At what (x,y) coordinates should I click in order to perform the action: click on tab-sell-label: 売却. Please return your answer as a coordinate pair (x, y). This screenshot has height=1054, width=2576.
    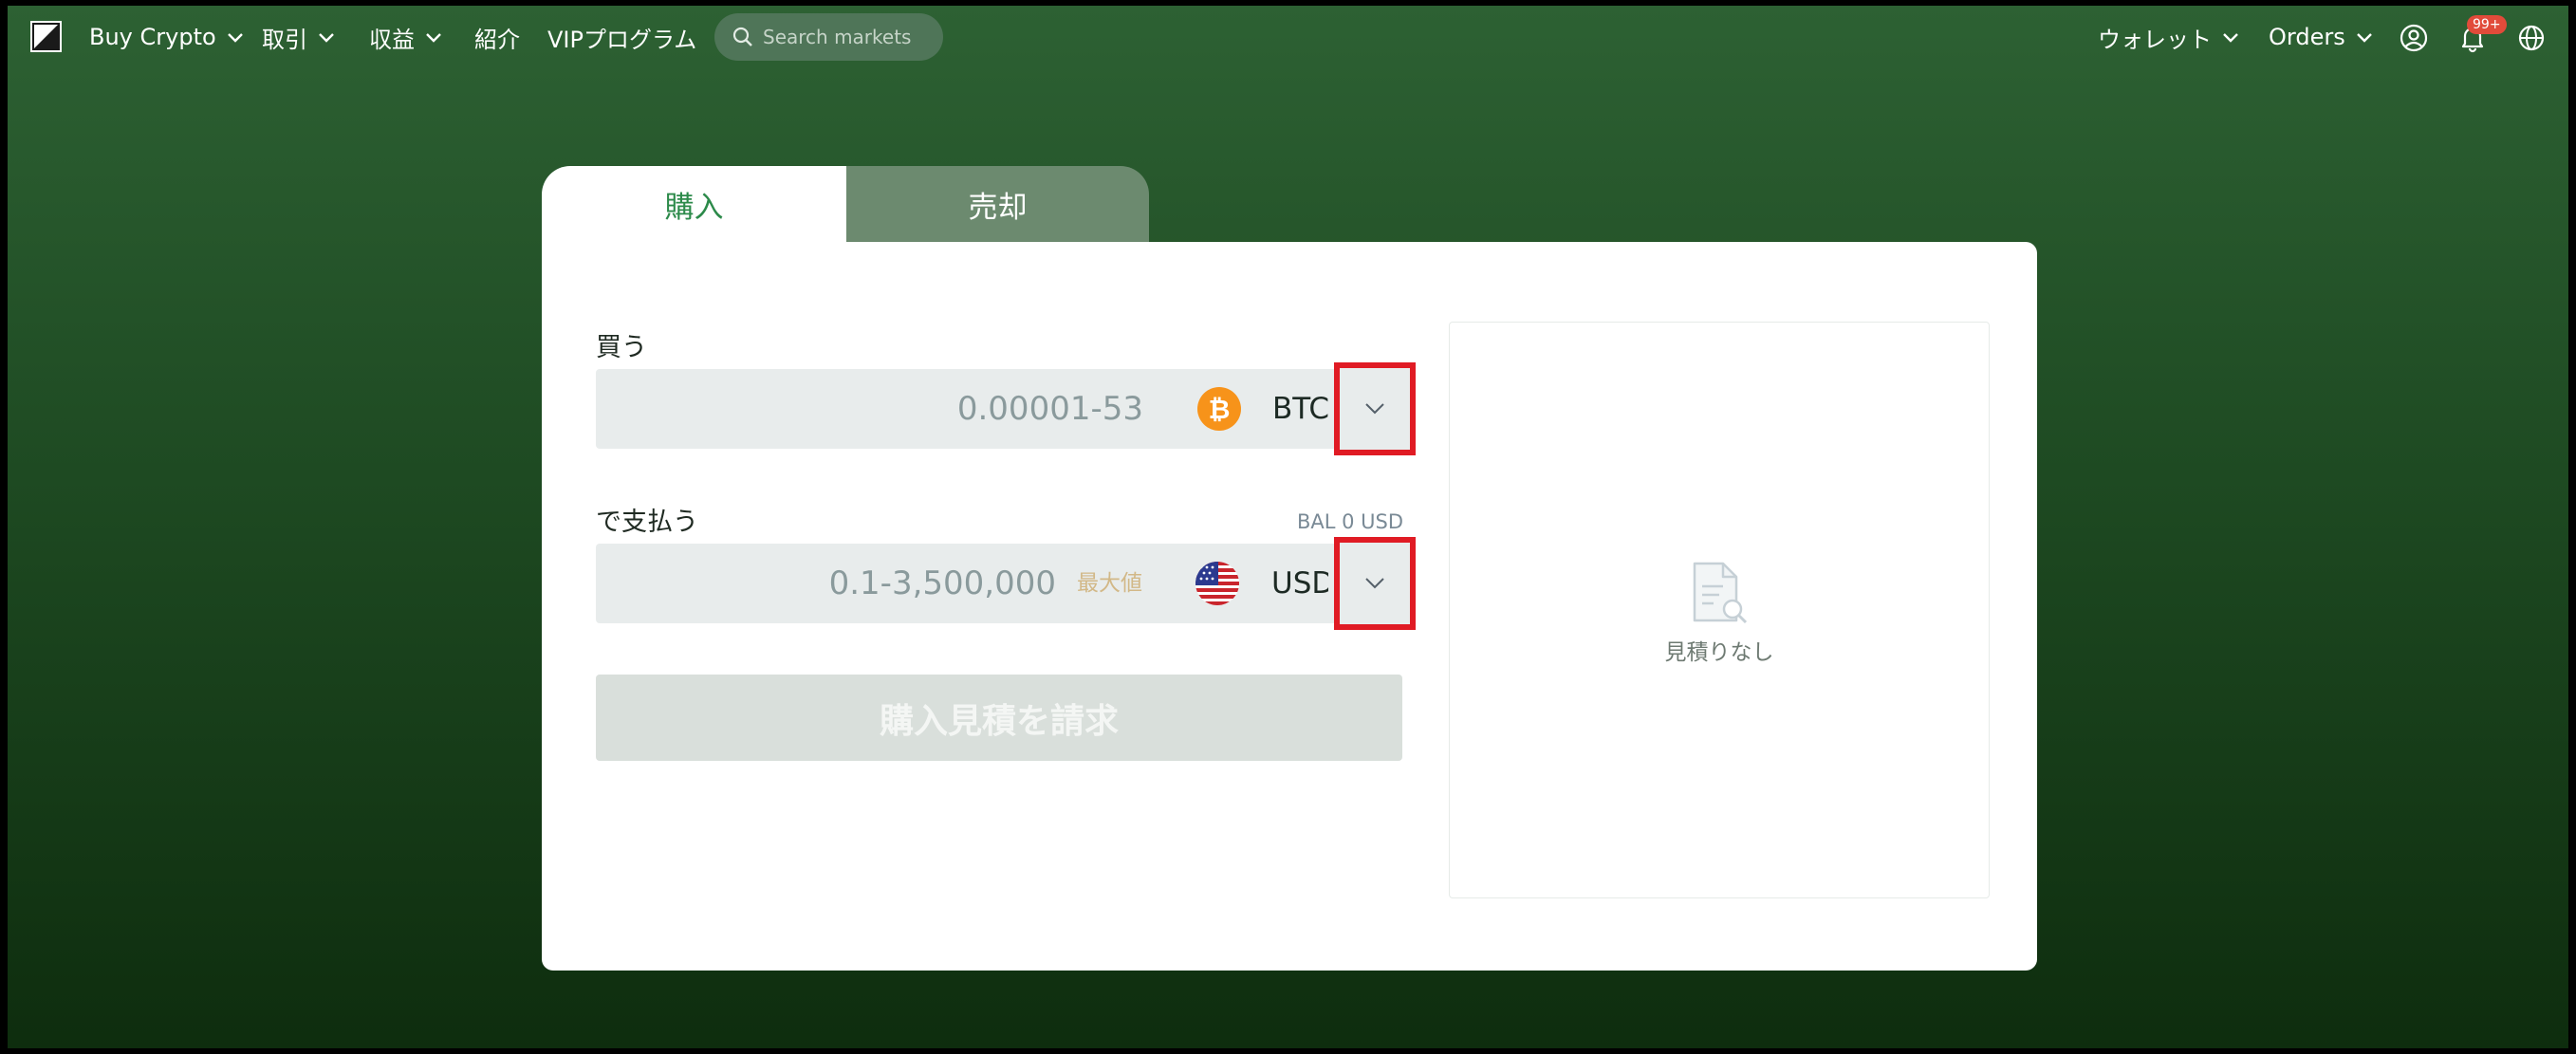
    Looking at the image, I should click on (998, 208).